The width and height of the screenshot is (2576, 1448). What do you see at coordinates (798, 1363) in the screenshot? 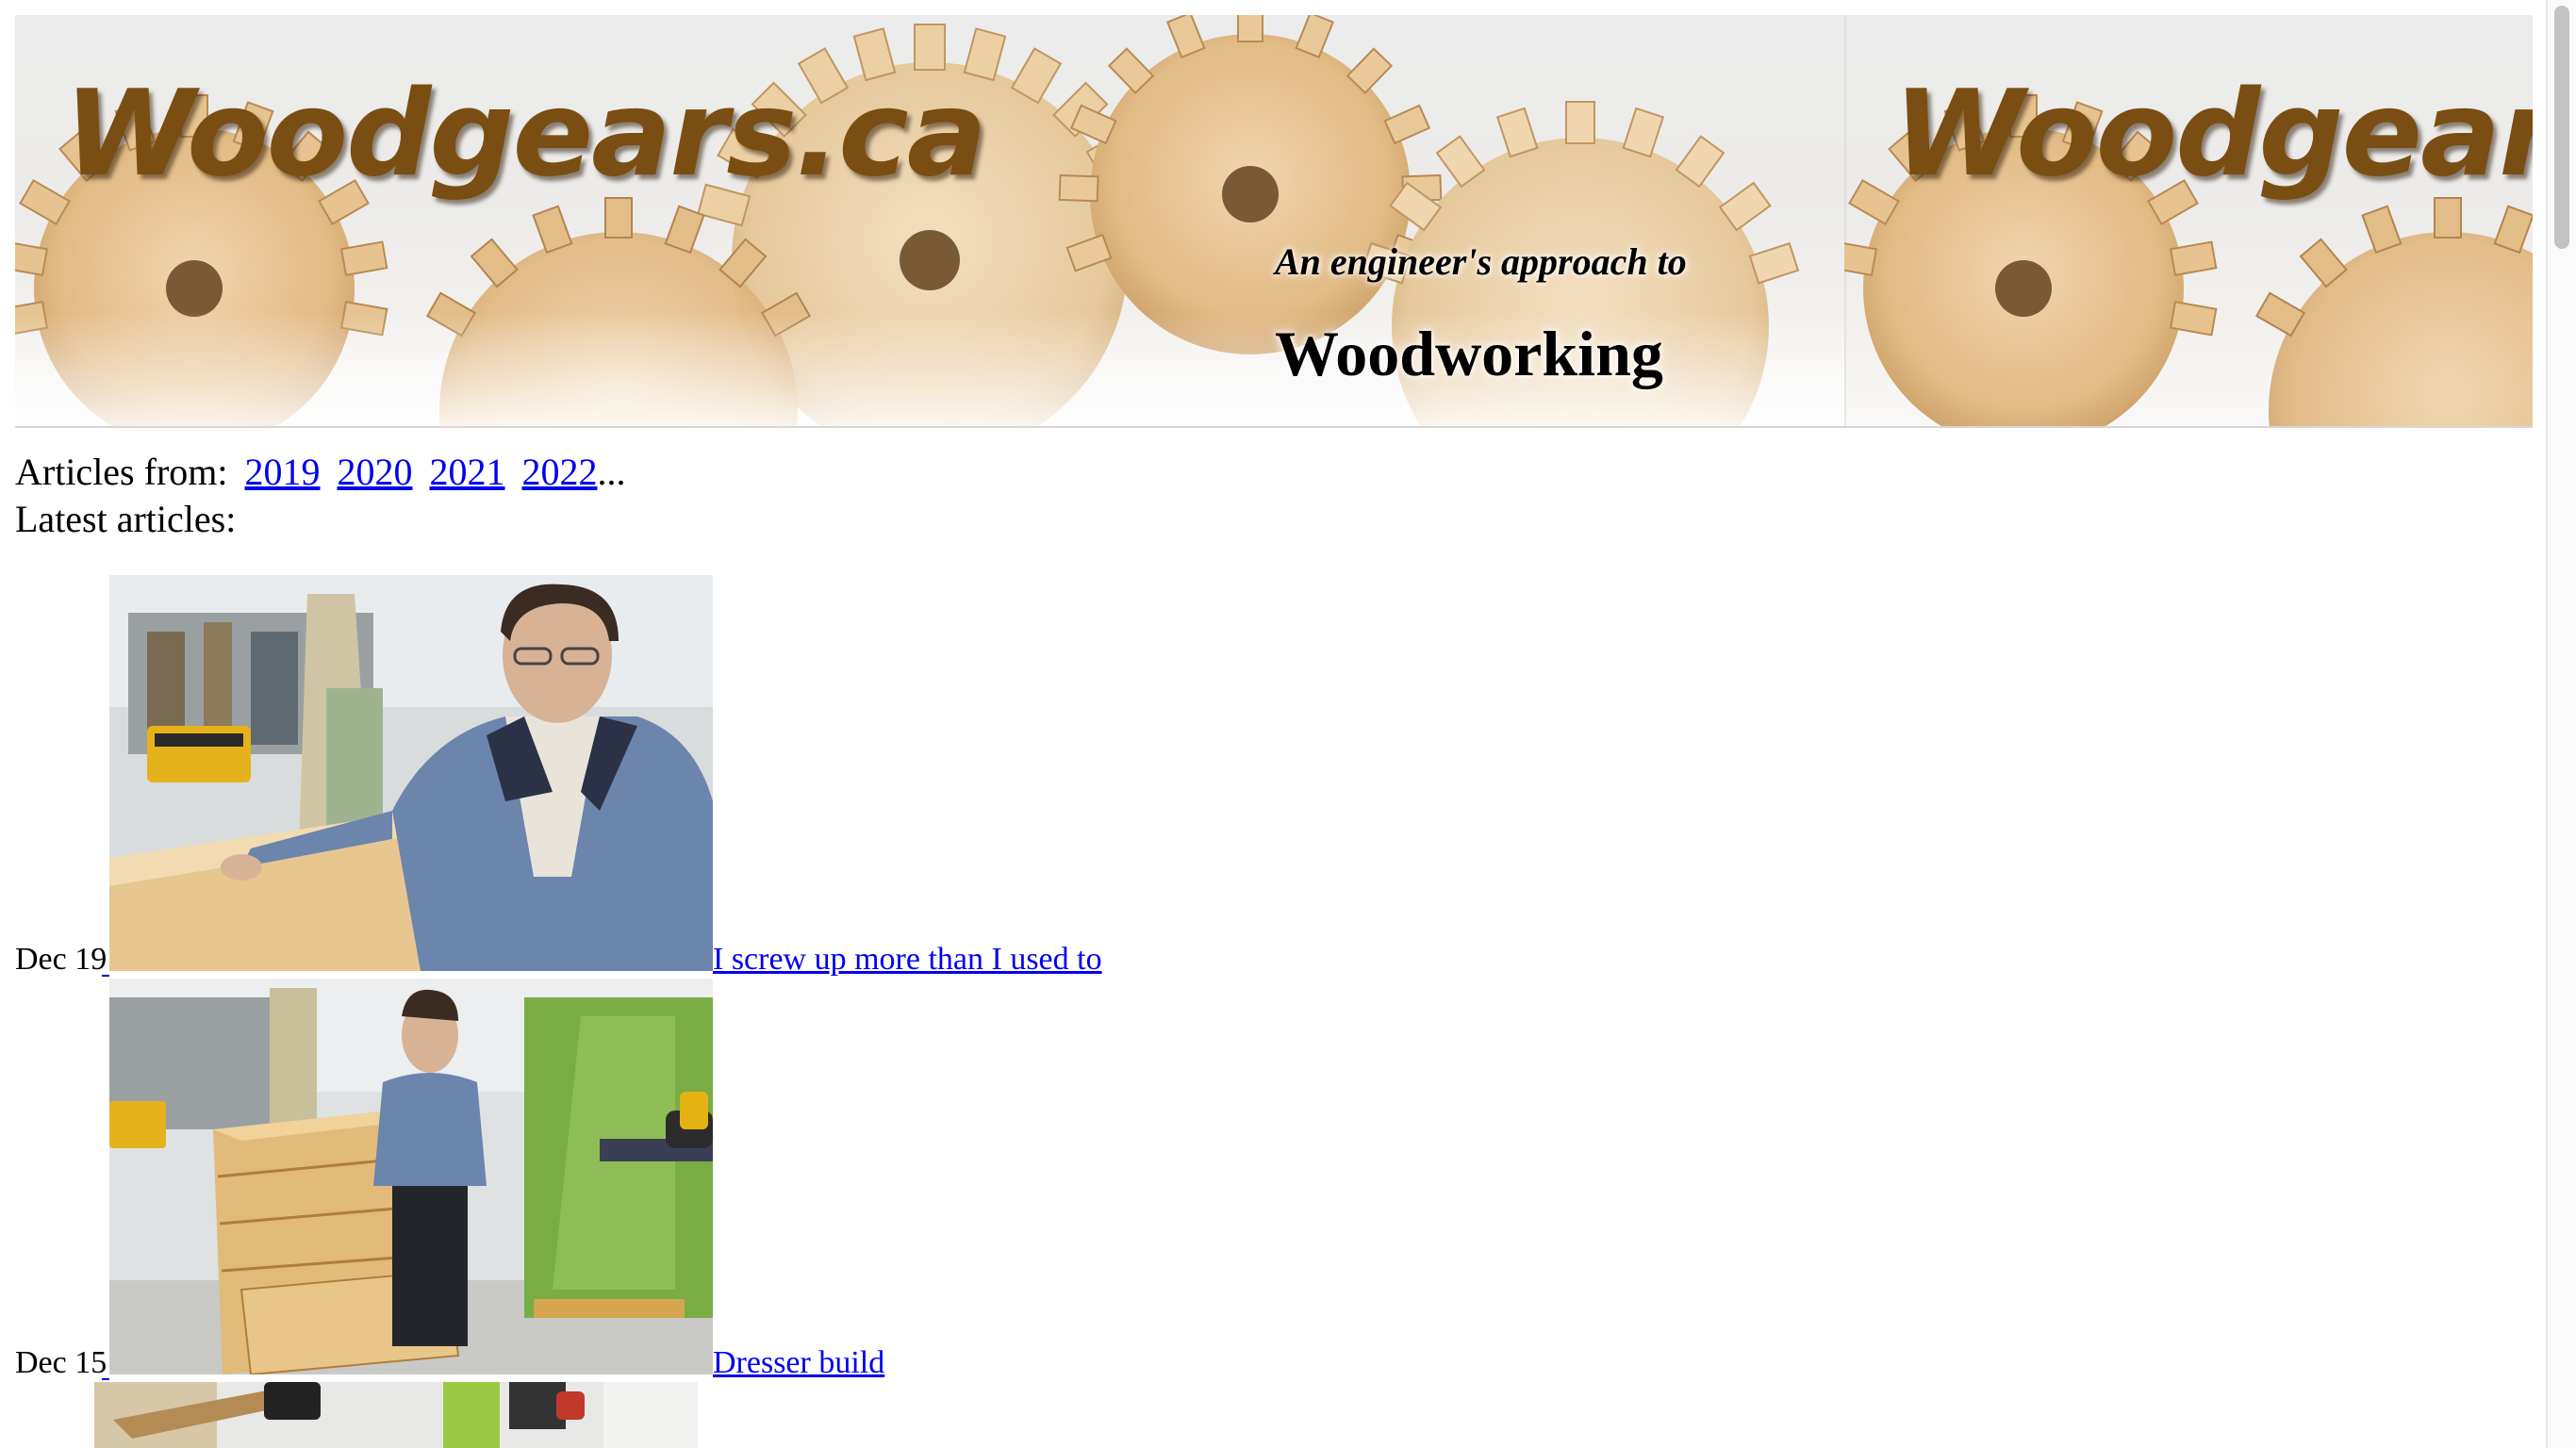
I see `article-title-link: Dresser build` at bounding box center [798, 1363].